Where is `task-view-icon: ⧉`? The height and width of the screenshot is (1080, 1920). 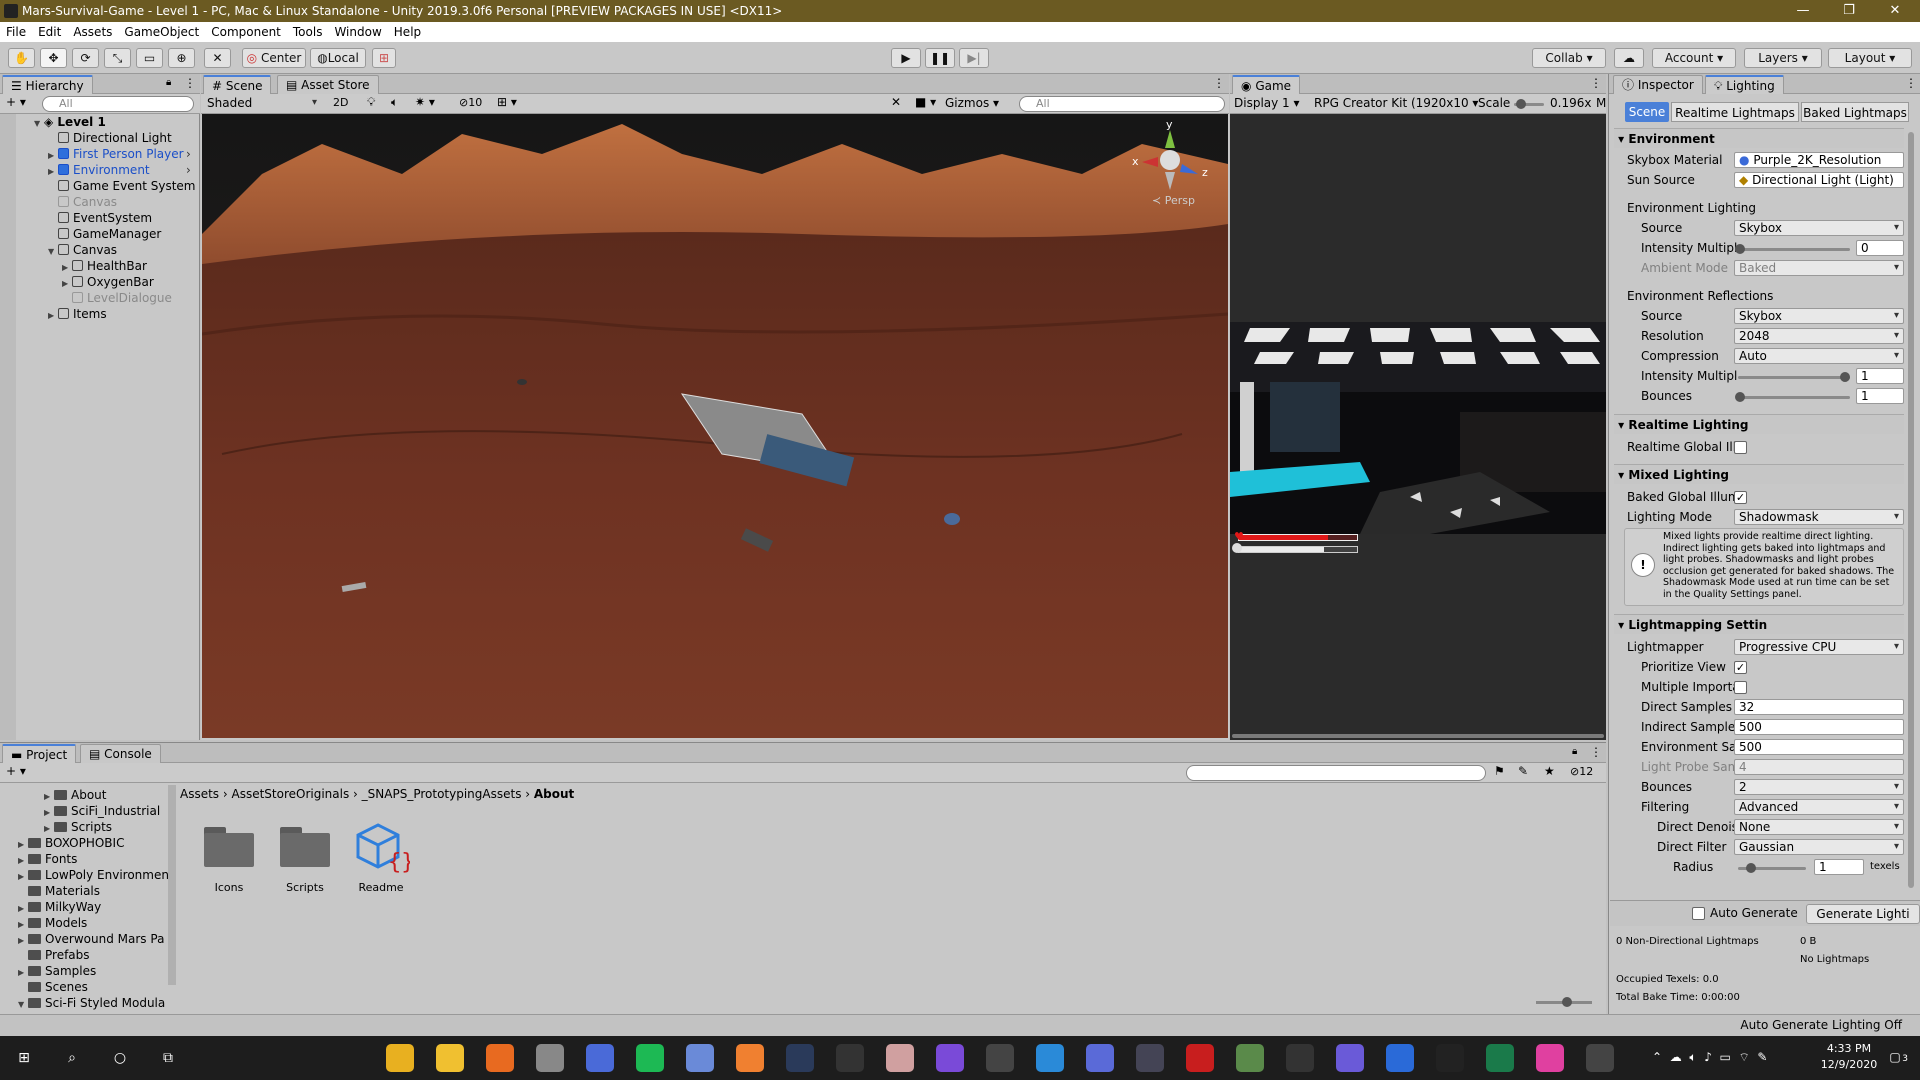
task-view-icon: ⧉ is located at coordinates (168, 1058).